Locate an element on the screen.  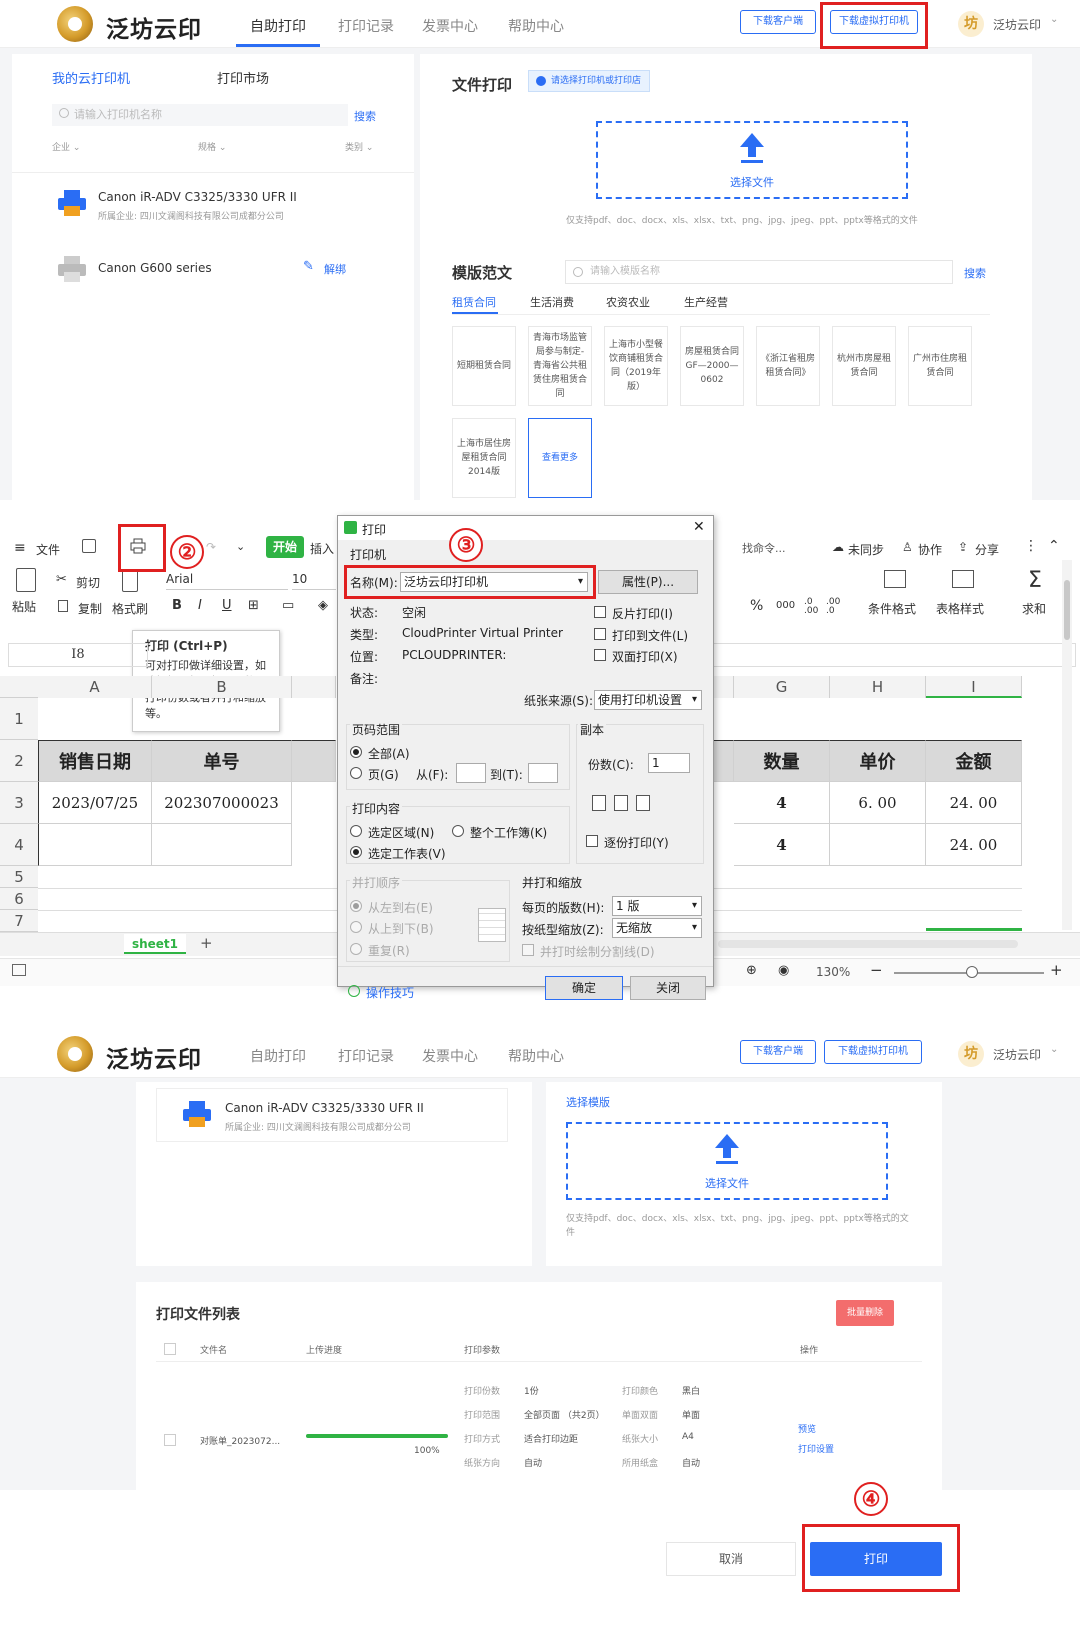
scroll-thumb is located at coordinates (1067, 610).